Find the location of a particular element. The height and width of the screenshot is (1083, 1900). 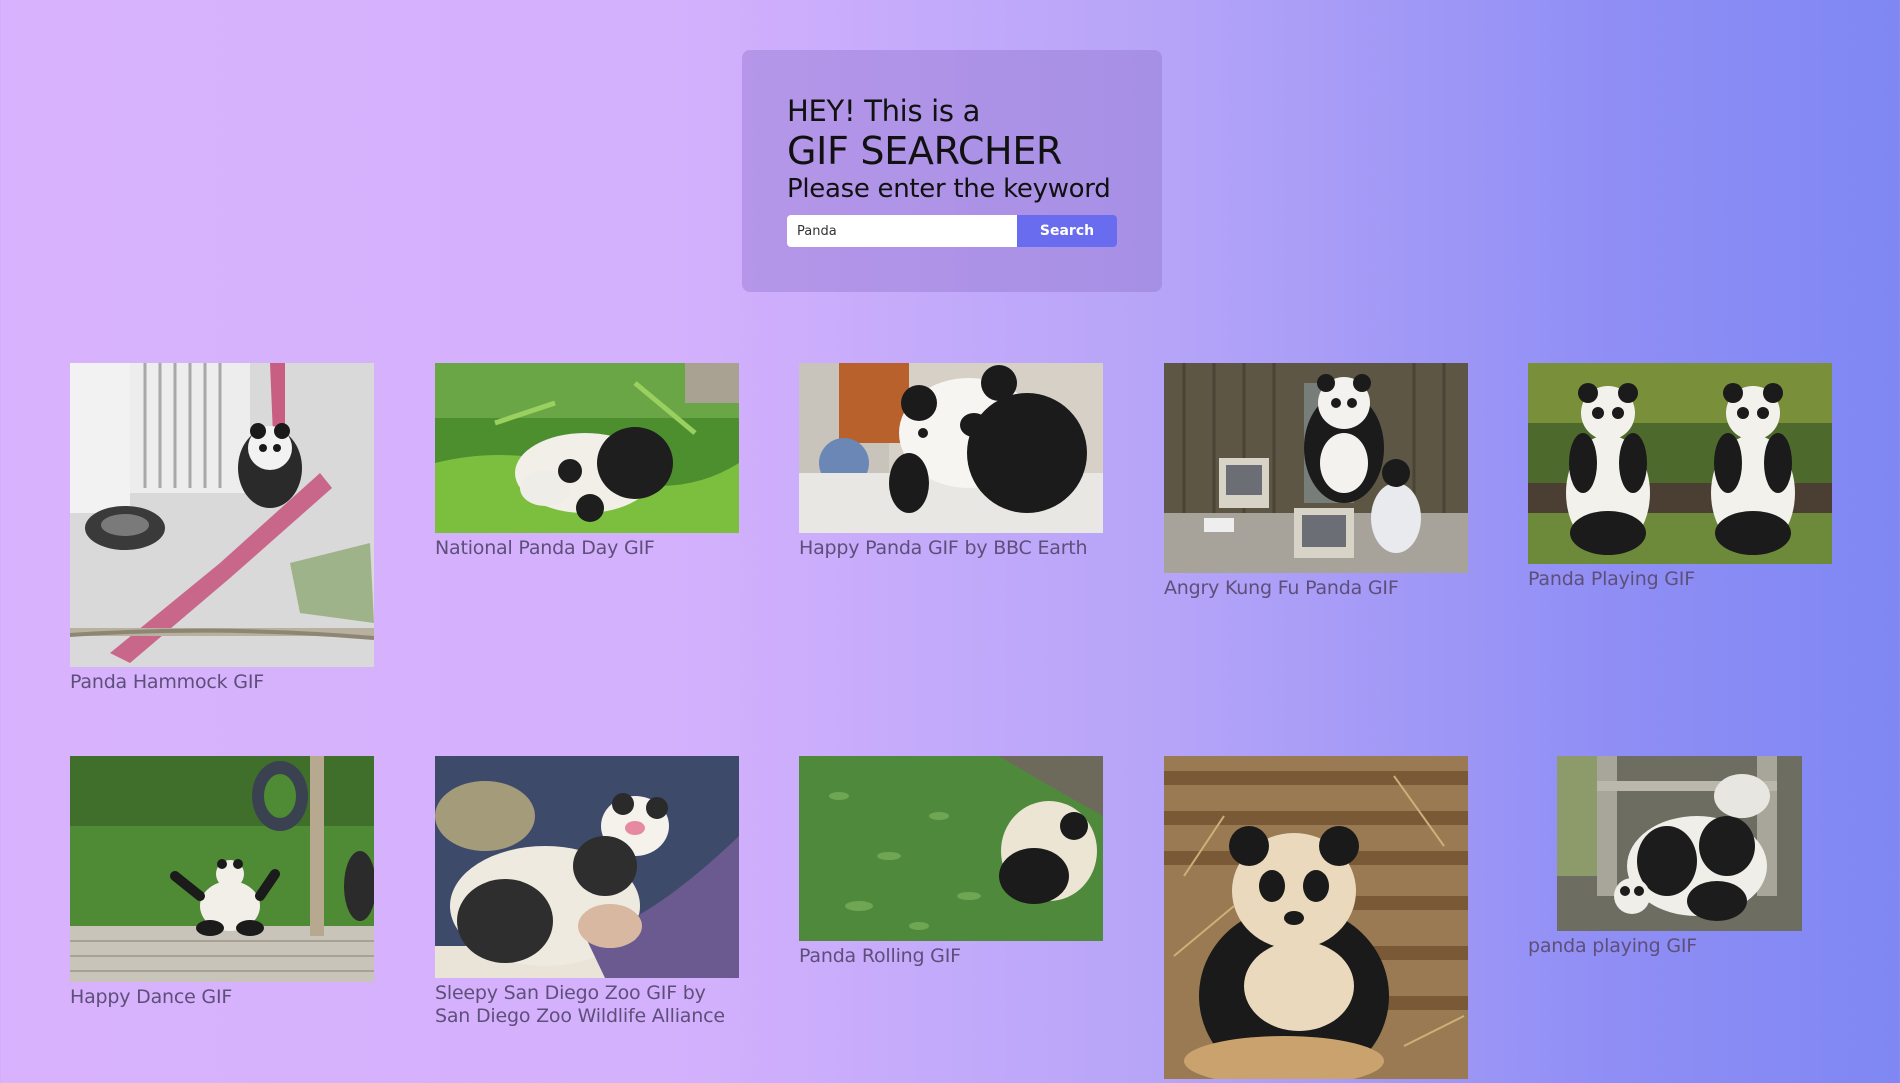

gif-result-card: panda playing GIF is located at coordinates (1680, 857).